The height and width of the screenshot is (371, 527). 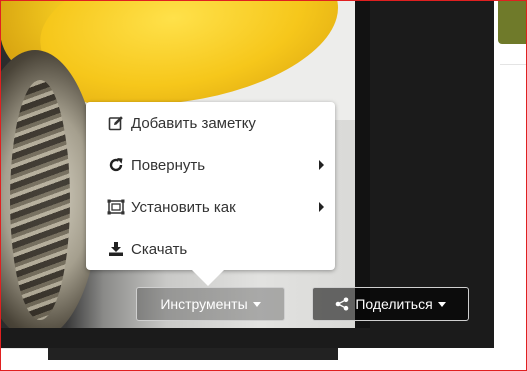 What do you see at coordinates (513, 64) in the screenshot?
I see `sidebar-divider` at bounding box center [513, 64].